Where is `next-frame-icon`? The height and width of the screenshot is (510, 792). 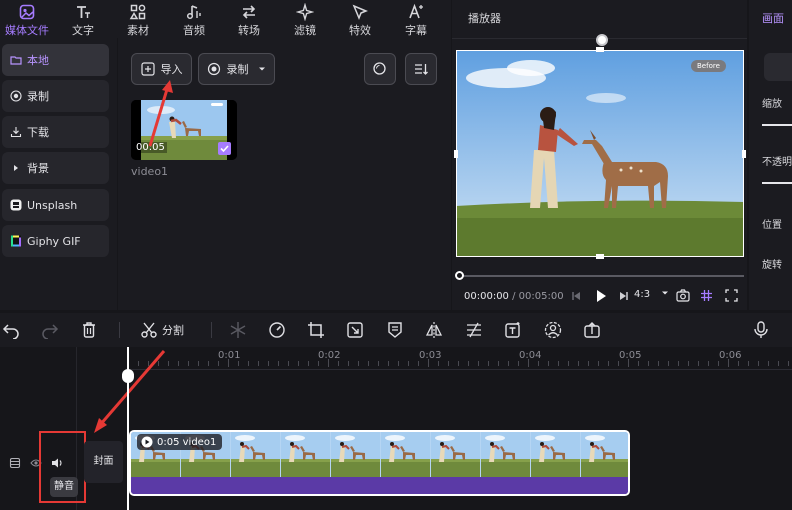 next-frame-icon is located at coordinates (624, 296).